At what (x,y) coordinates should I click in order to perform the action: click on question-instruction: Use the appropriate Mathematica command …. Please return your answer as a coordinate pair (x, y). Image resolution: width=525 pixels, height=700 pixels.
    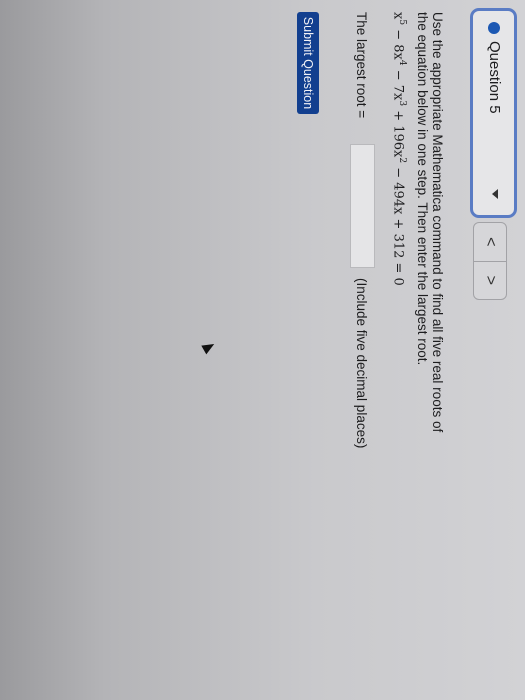
    Looking at the image, I should click on (430, 222).